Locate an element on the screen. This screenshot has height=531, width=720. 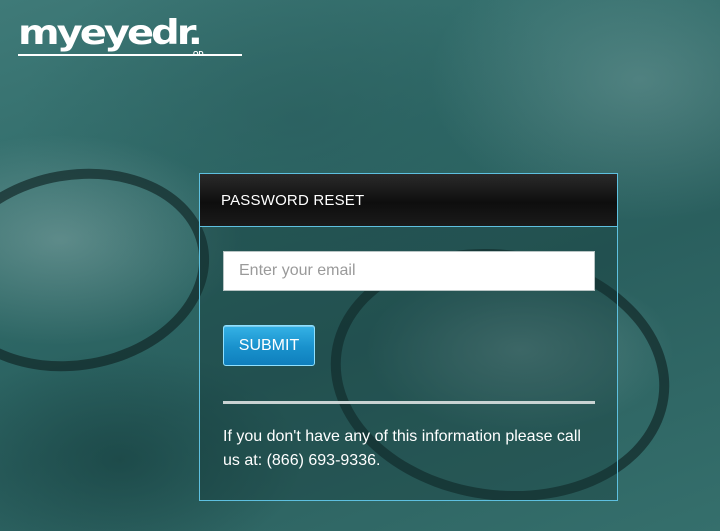
email-input is located at coordinates (409, 271).